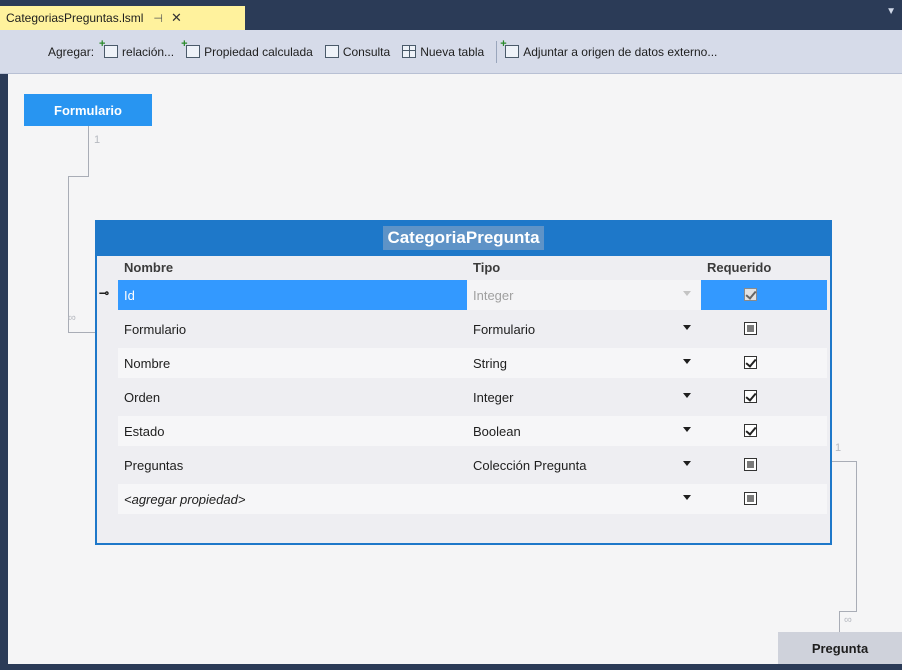  I want to click on add-computed-property-label: Propiedad calculada, so click(258, 51).